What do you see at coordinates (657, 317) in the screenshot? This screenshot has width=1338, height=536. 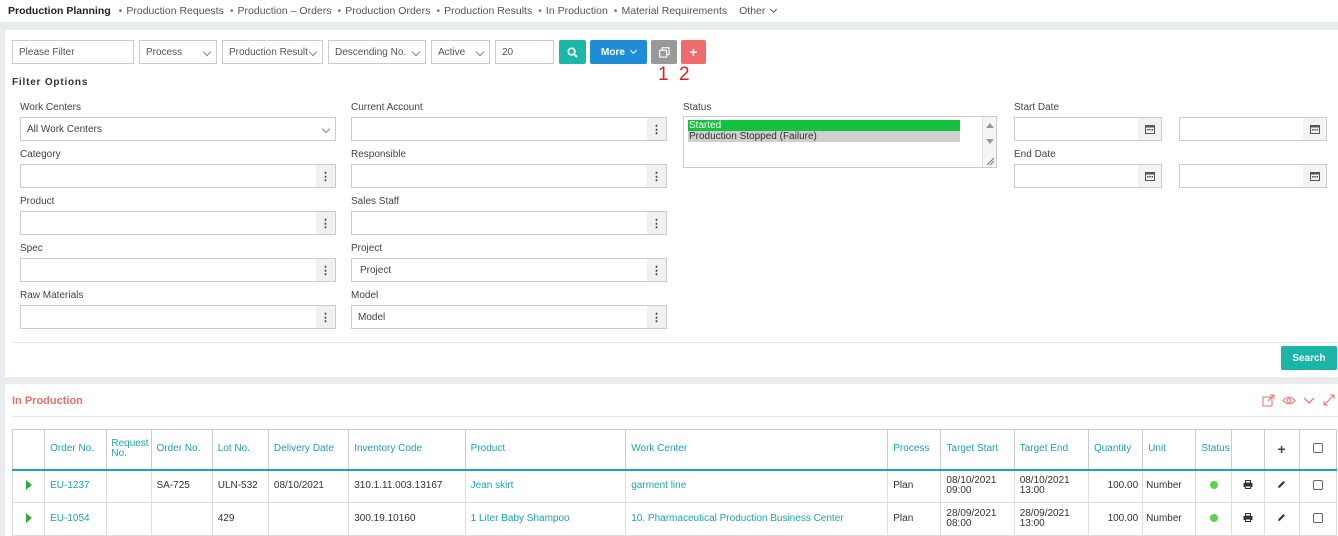 I see `model-more-icon: ⋮` at bounding box center [657, 317].